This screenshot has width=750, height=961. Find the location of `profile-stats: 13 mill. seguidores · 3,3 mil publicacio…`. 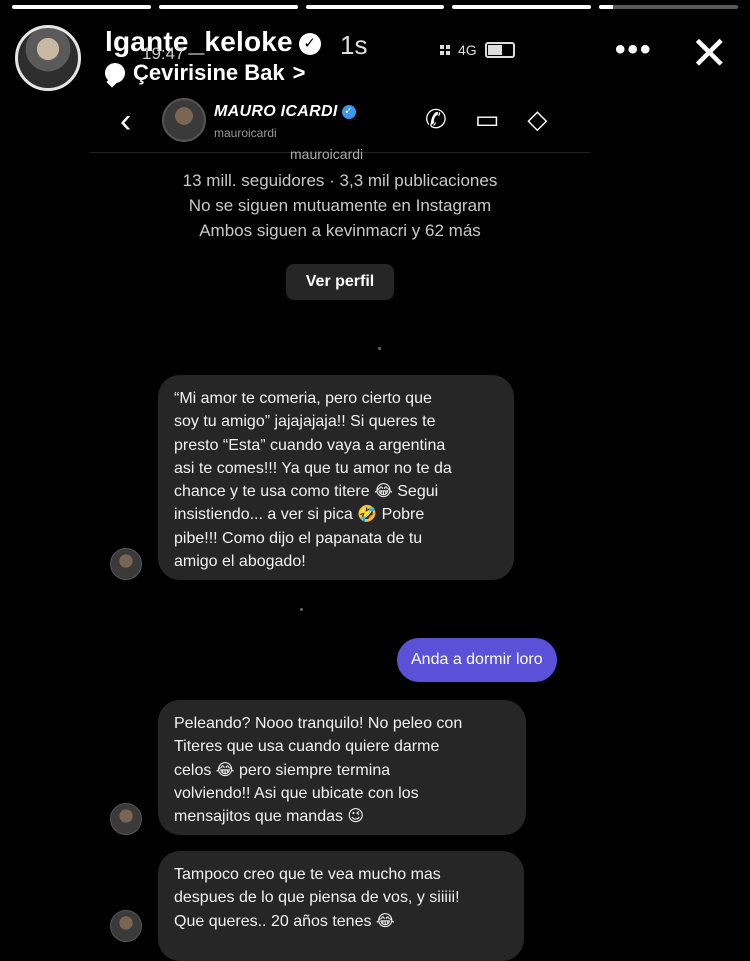

profile-stats: 13 mill. seguidores · 3,3 mil publicacio… is located at coordinates (340, 180).